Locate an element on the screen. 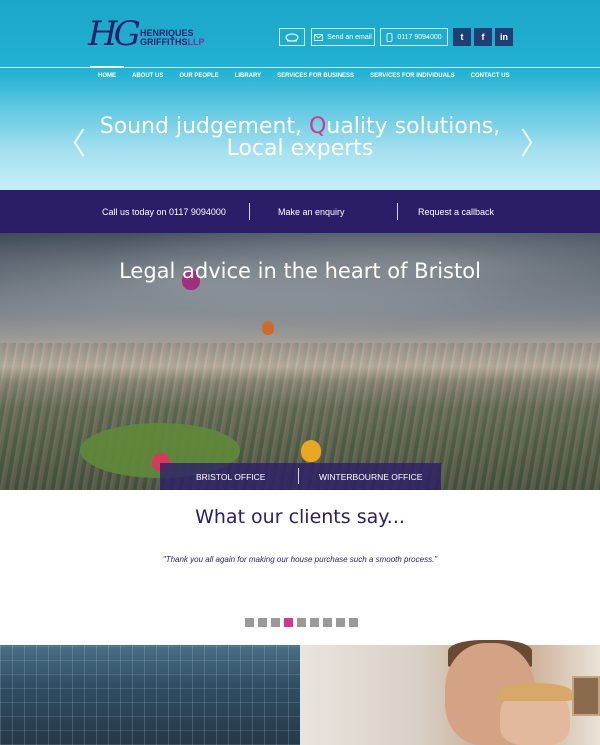 This screenshot has height=745, width=600. phone-icon is located at coordinates (389, 37).